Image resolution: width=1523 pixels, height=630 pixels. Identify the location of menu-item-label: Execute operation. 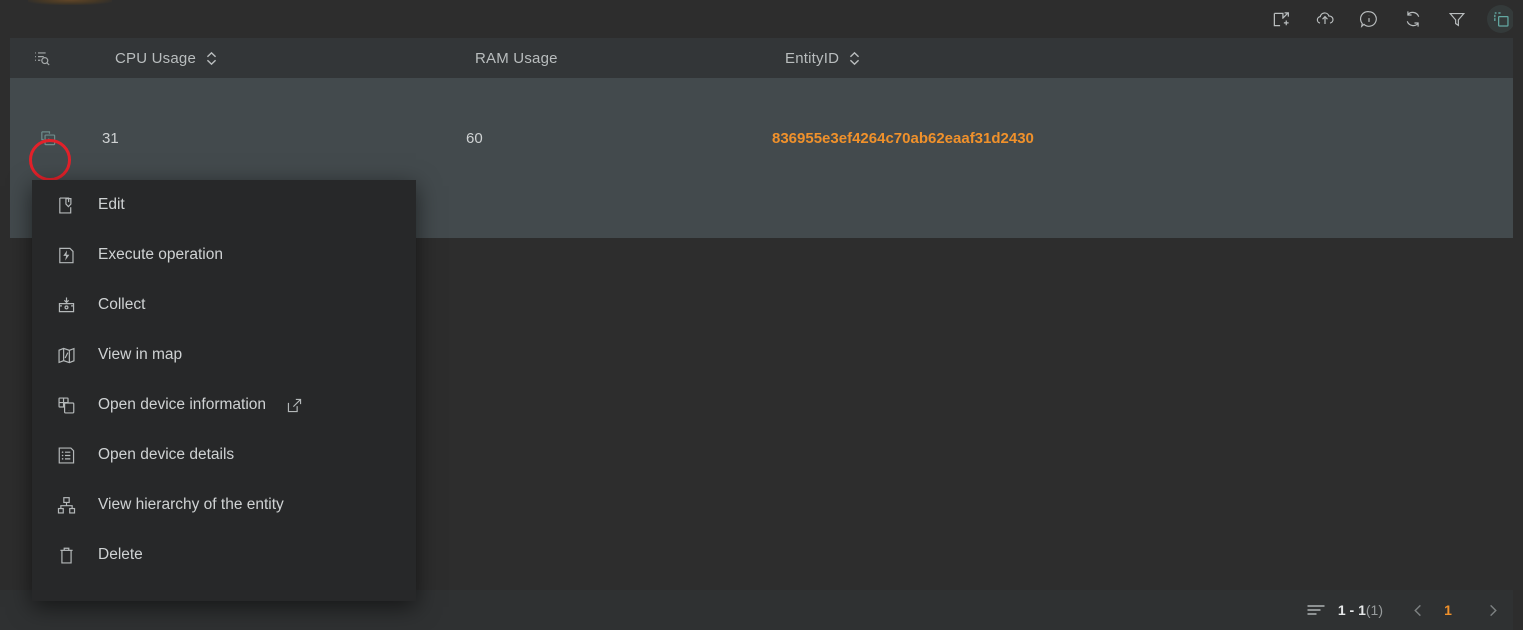
(160, 254).